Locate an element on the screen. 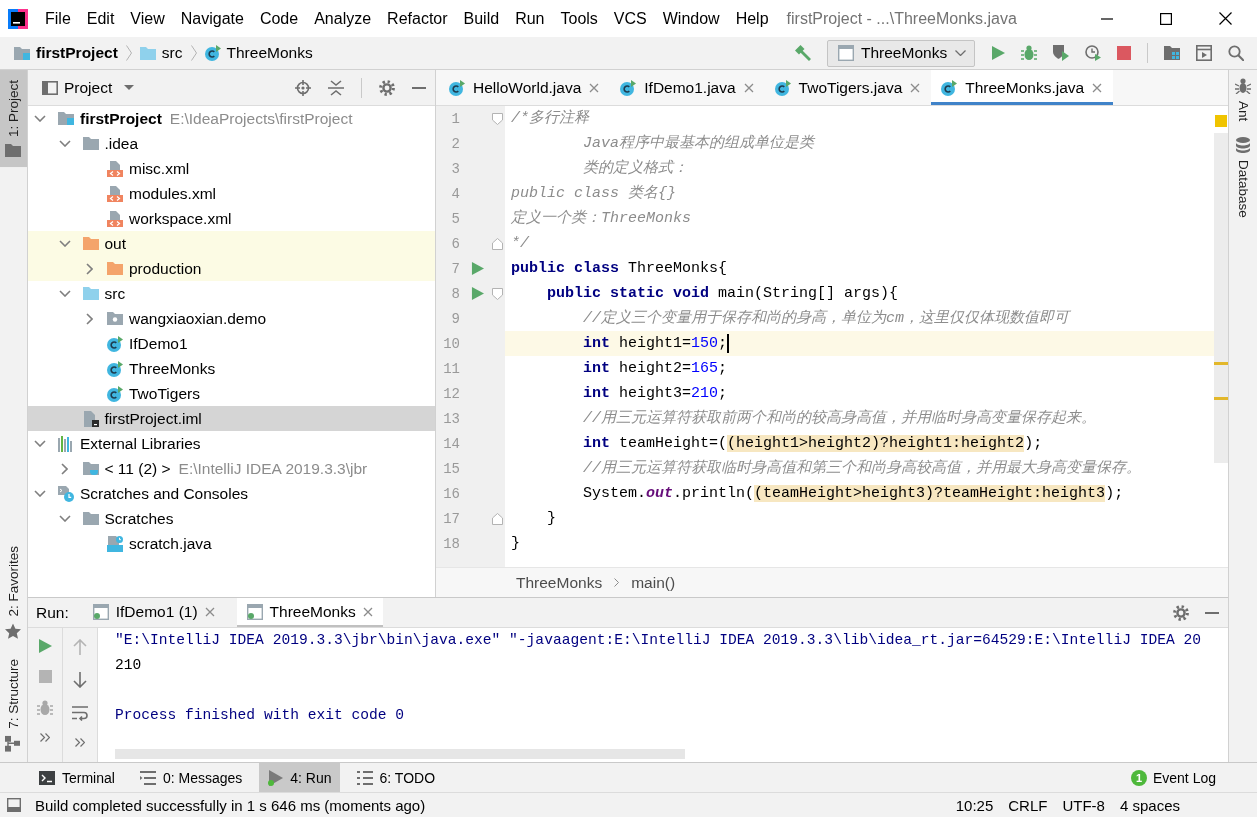  maximize-icon is located at coordinates (1166, 18).